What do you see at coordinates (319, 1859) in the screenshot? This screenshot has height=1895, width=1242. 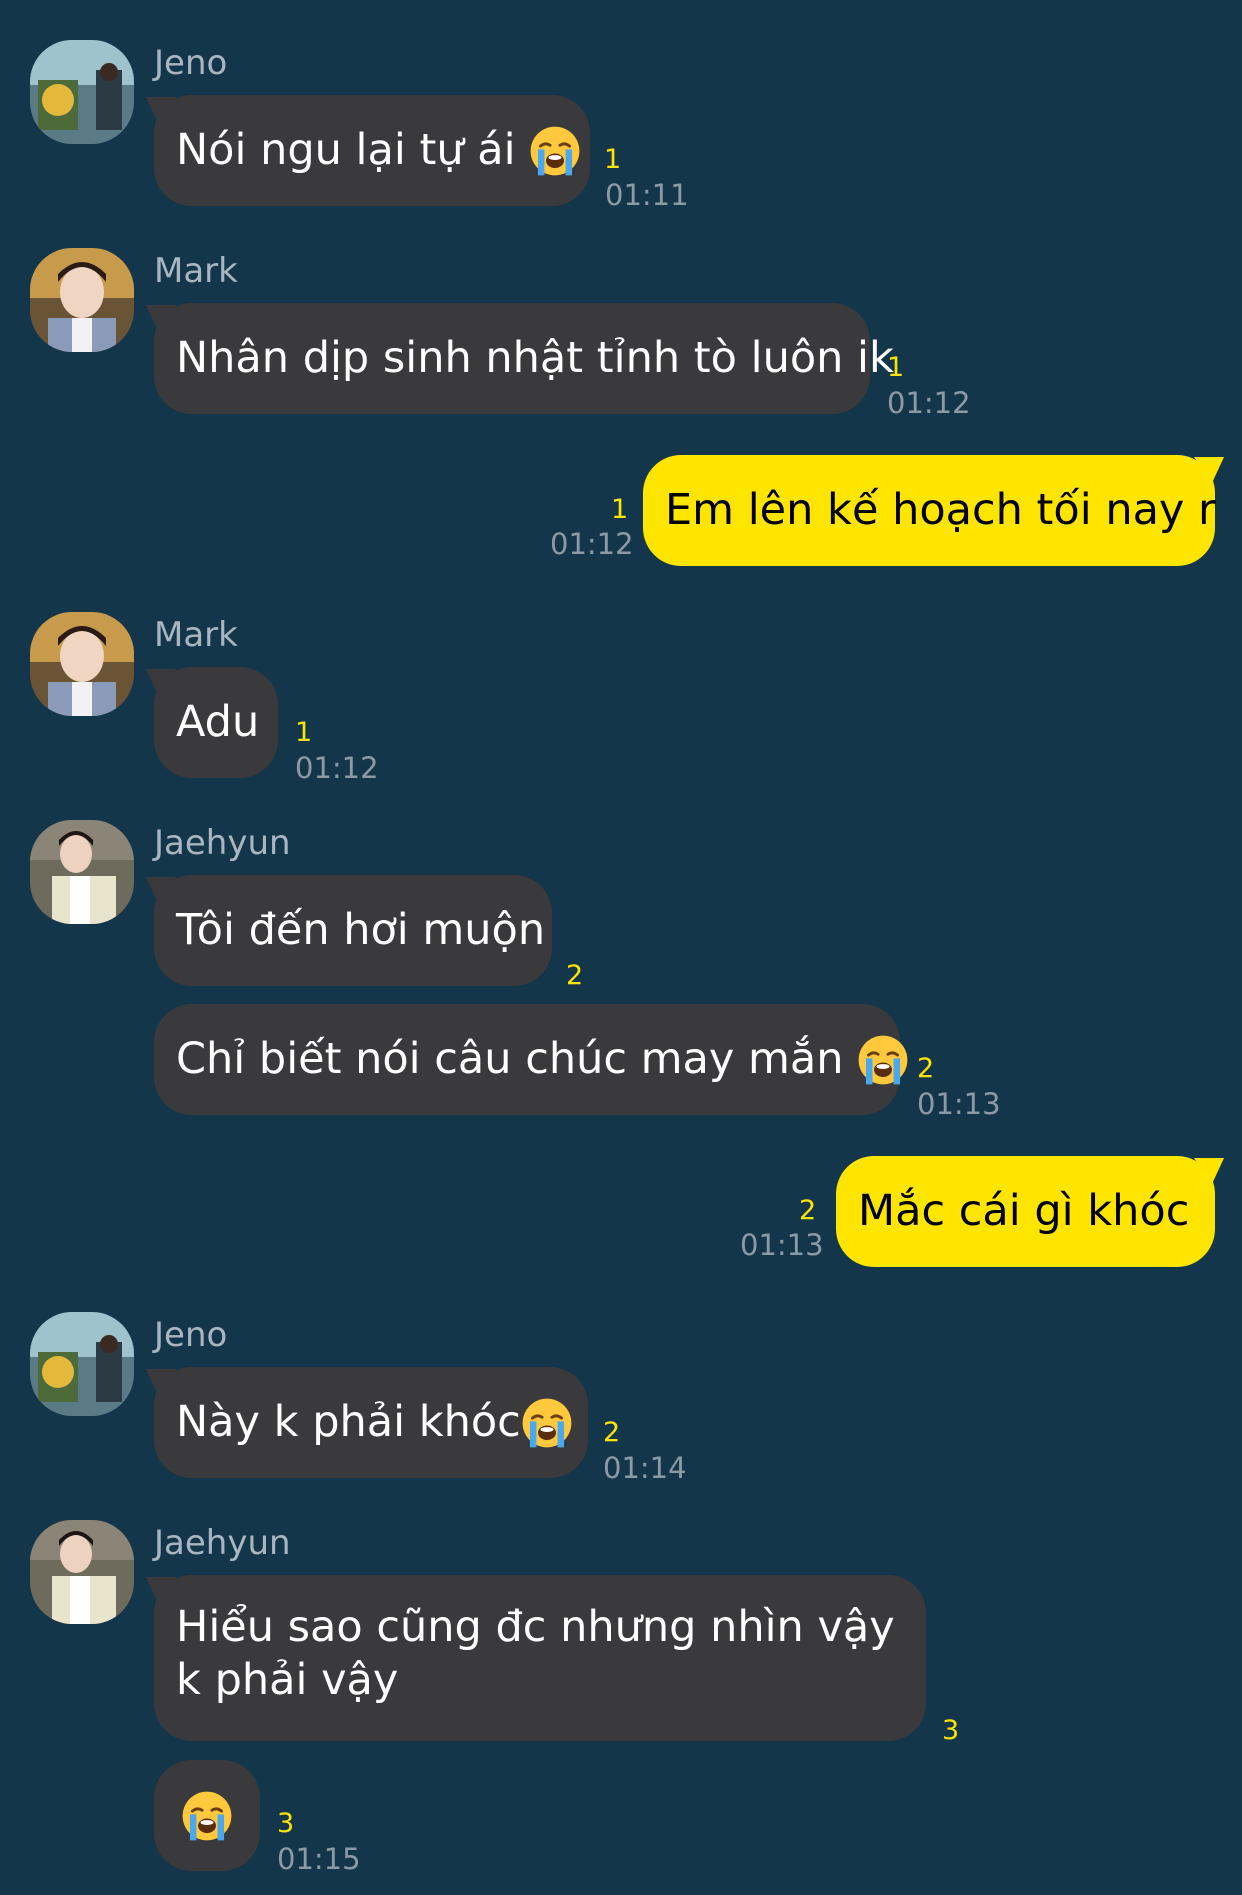 I see `timestamp: 01:15` at bounding box center [319, 1859].